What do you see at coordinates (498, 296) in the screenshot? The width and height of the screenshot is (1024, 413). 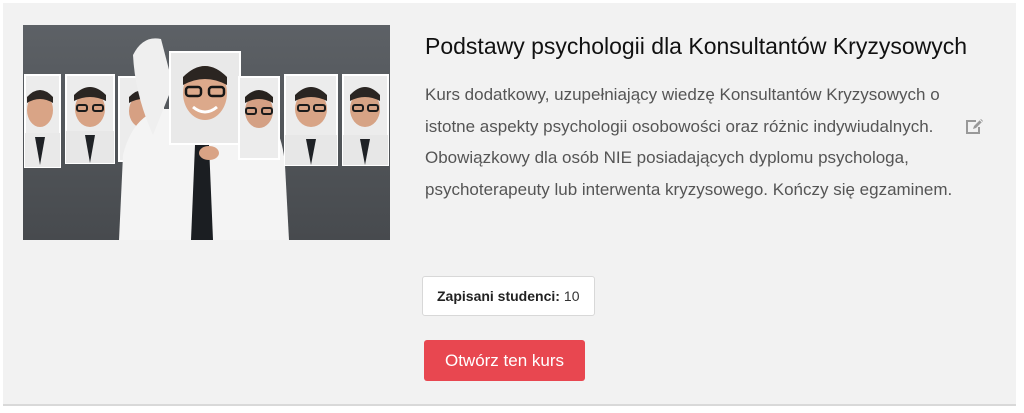 I see `enrolled-students-label: Zapisani studenci:` at bounding box center [498, 296].